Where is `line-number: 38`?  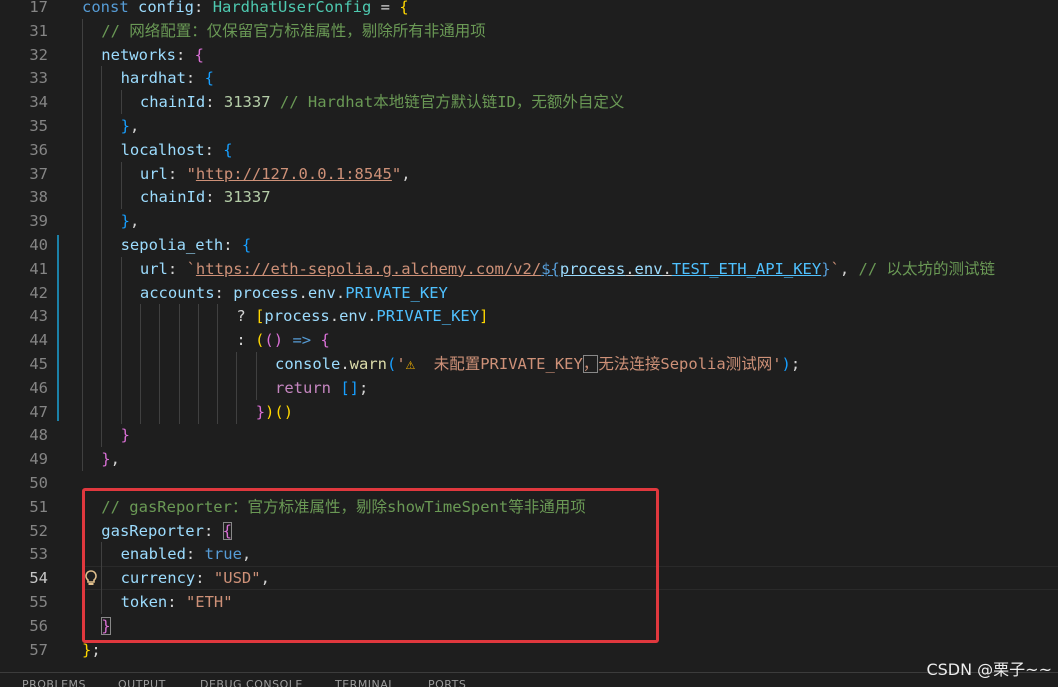
line-number: 38 is located at coordinates (24, 197).